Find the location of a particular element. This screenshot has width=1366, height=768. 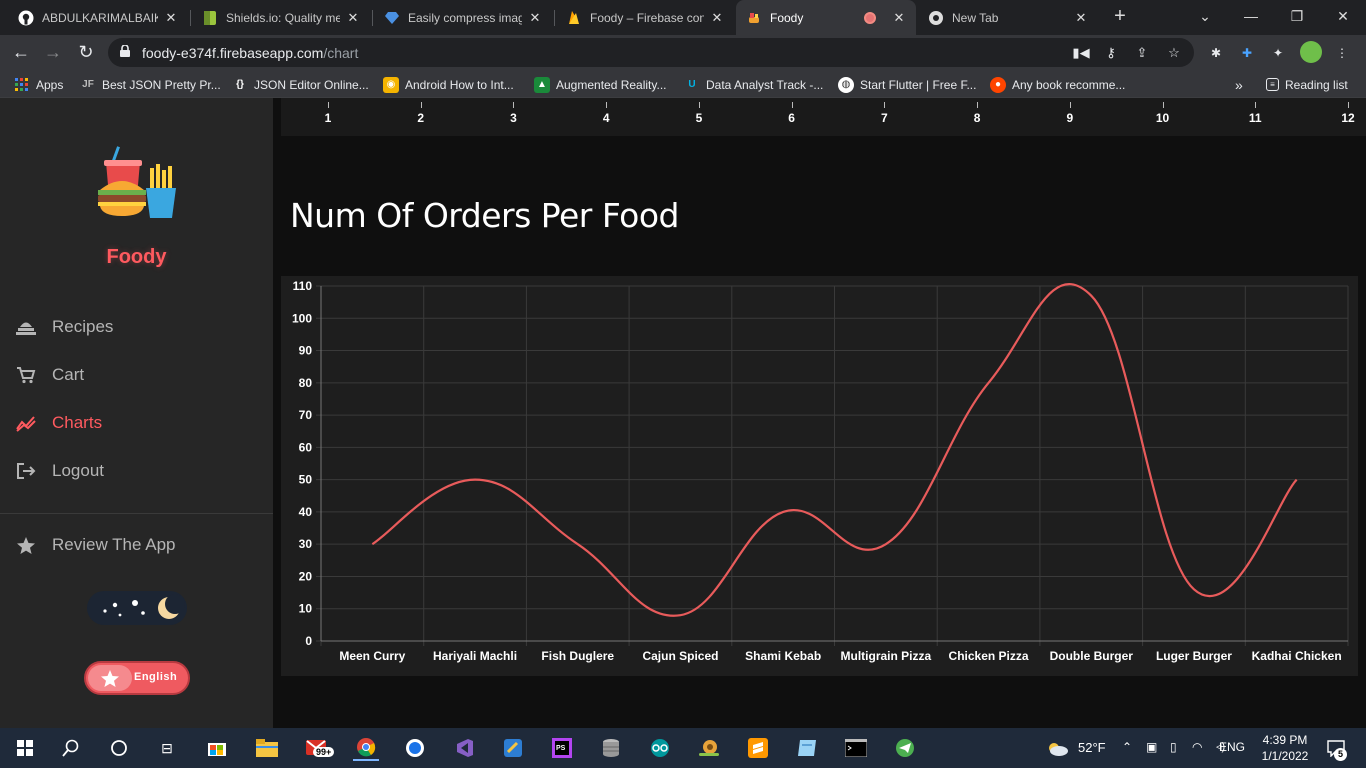

key-icon: ⚷ is located at coordinates (1111, 53).